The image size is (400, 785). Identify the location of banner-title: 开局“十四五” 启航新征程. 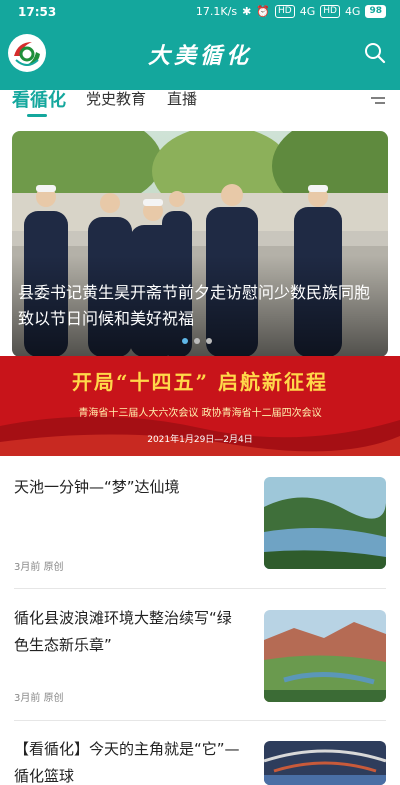
(200, 382).